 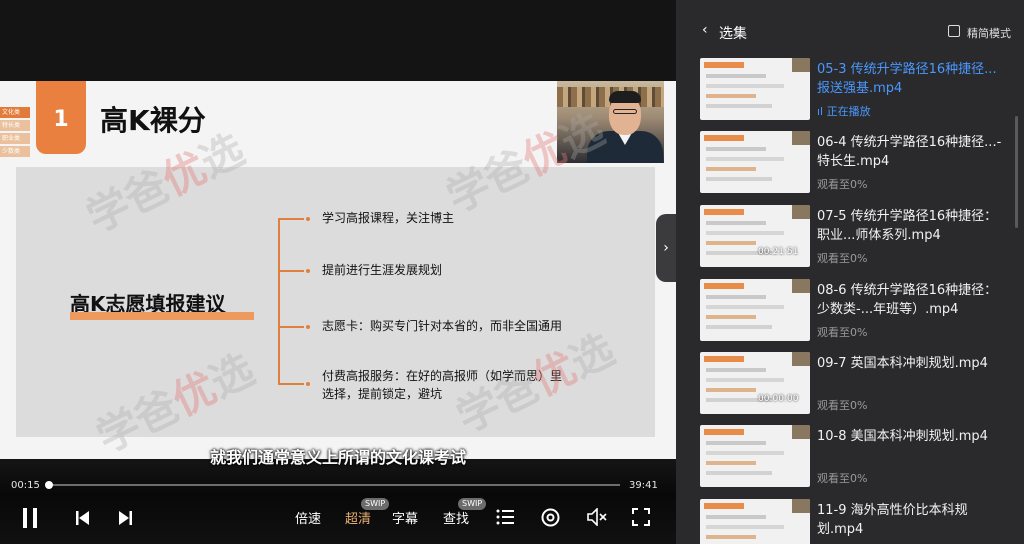 What do you see at coordinates (405, 517) in the screenshot?
I see `caption-button: 字幕` at bounding box center [405, 517].